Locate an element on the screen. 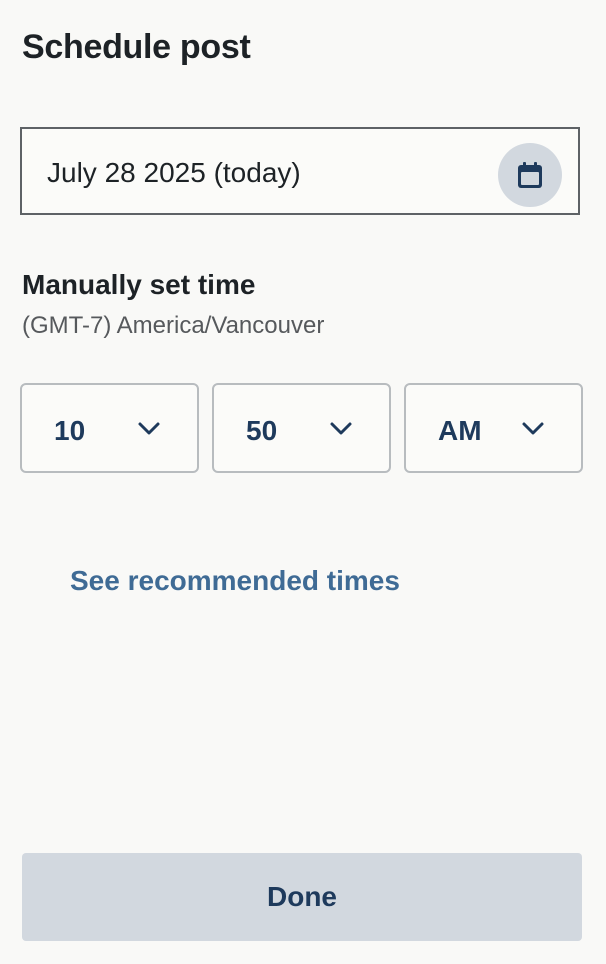 The image size is (606, 964). manual-time-label: Manually set time is located at coordinates (139, 284).